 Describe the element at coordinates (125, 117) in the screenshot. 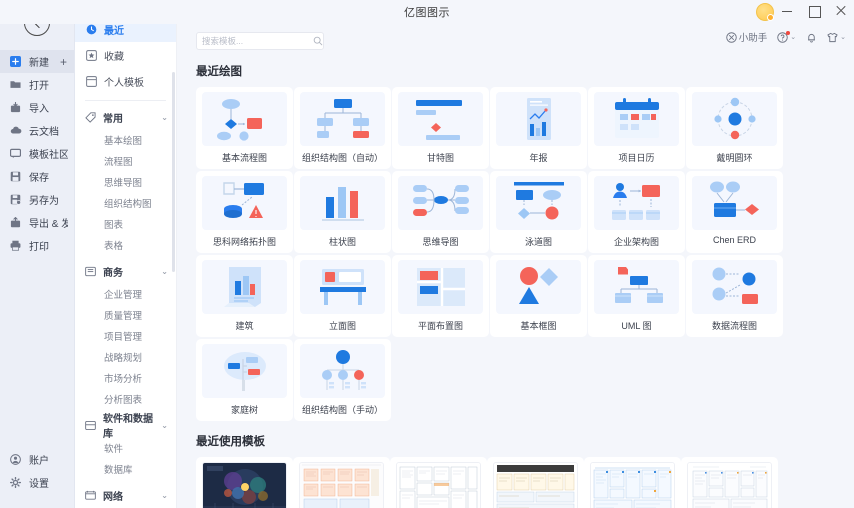

I see `category-group-common: 常用 ⌄` at that location.